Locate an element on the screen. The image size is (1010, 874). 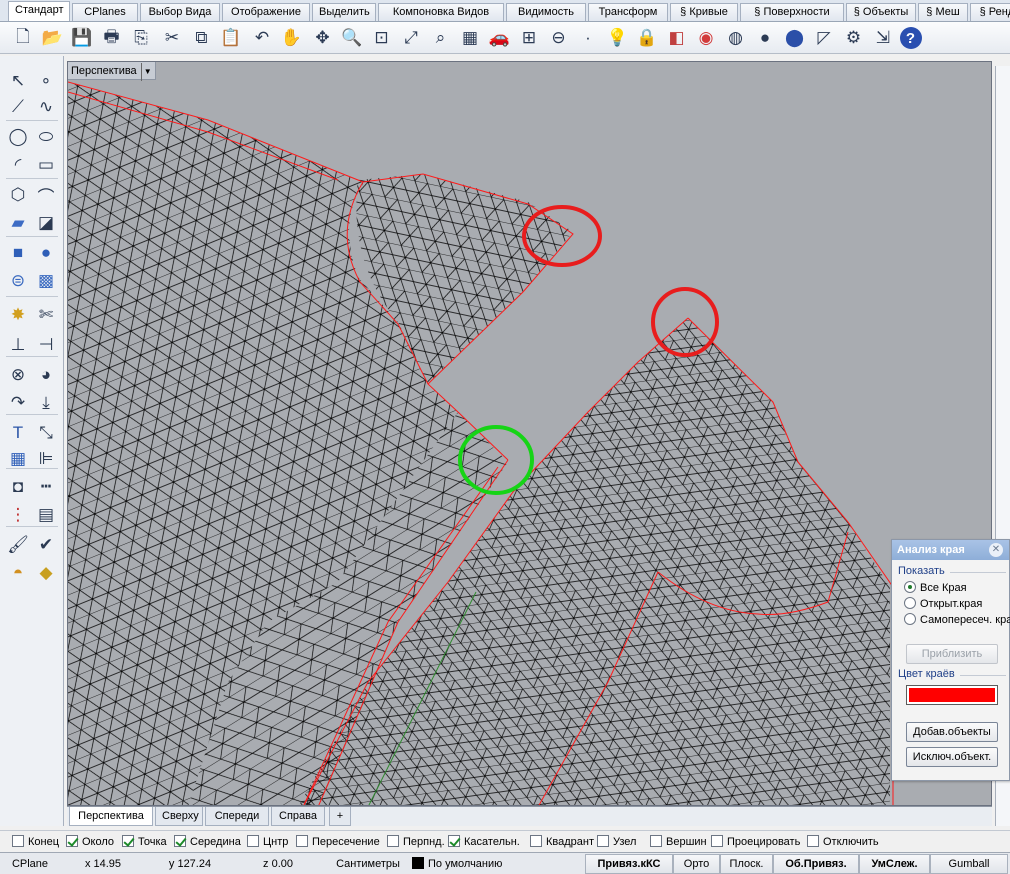
osnap-12: Отключить is located at coordinates (843, 842).